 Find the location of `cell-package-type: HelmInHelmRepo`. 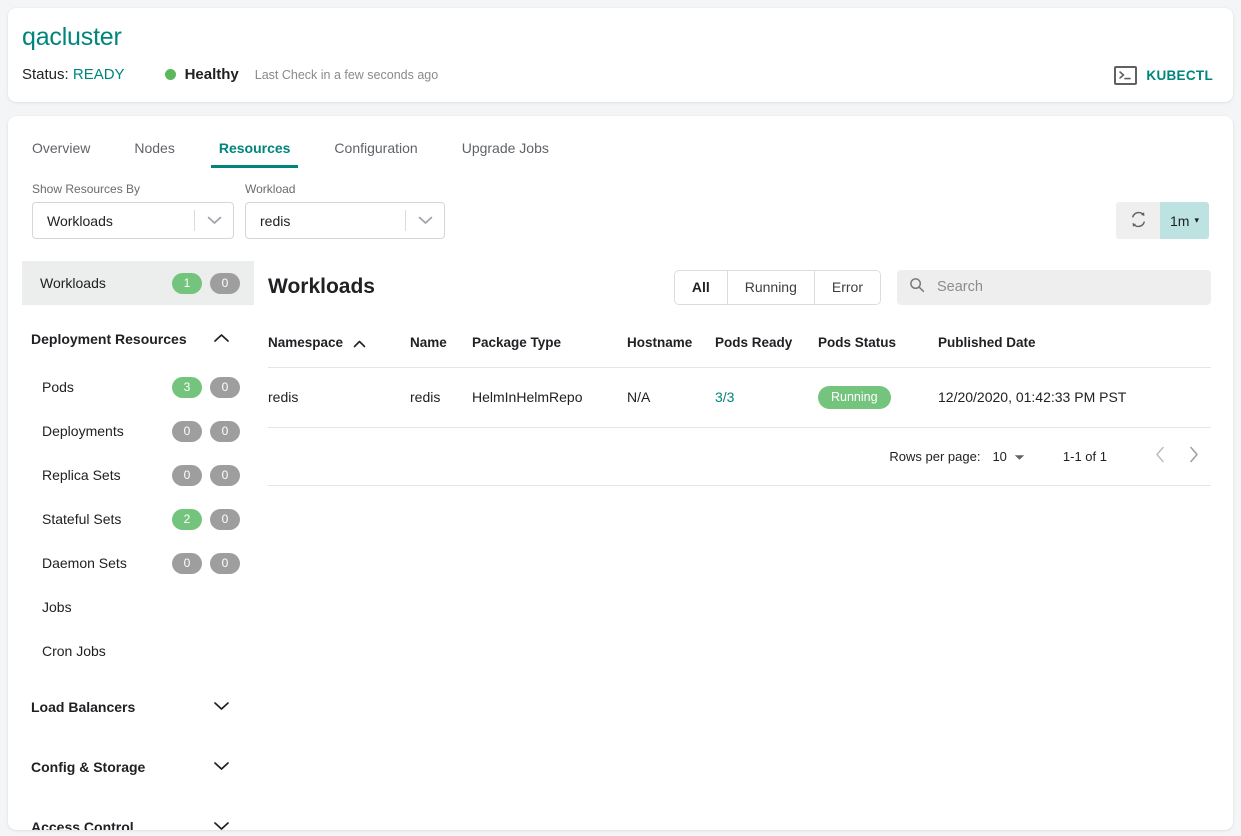

cell-package-type: HelmInHelmRepo is located at coordinates (549, 397).